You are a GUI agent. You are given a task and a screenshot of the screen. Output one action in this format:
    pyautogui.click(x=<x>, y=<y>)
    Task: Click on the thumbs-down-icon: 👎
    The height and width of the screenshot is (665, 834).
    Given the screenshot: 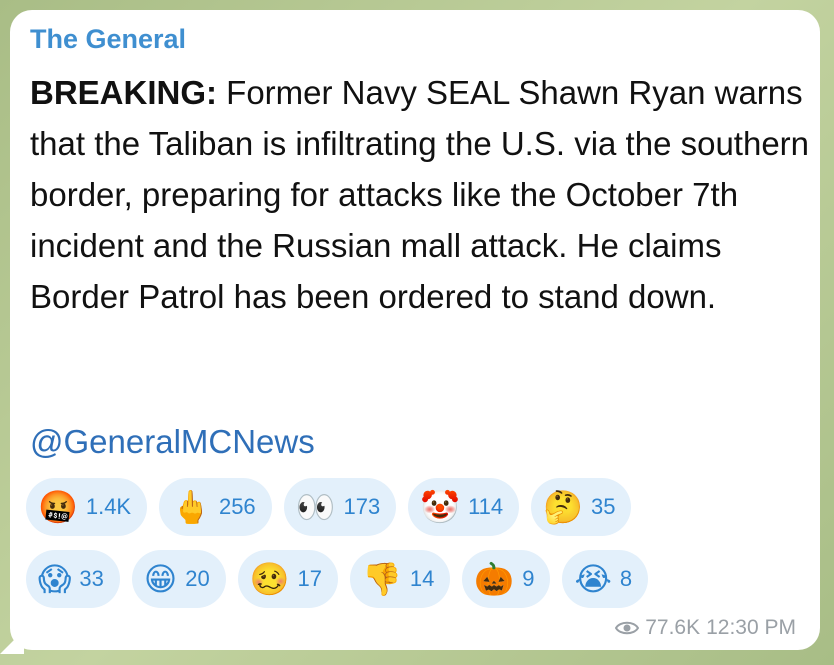 What is the action you would take?
    pyautogui.click(x=382, y=579)
    